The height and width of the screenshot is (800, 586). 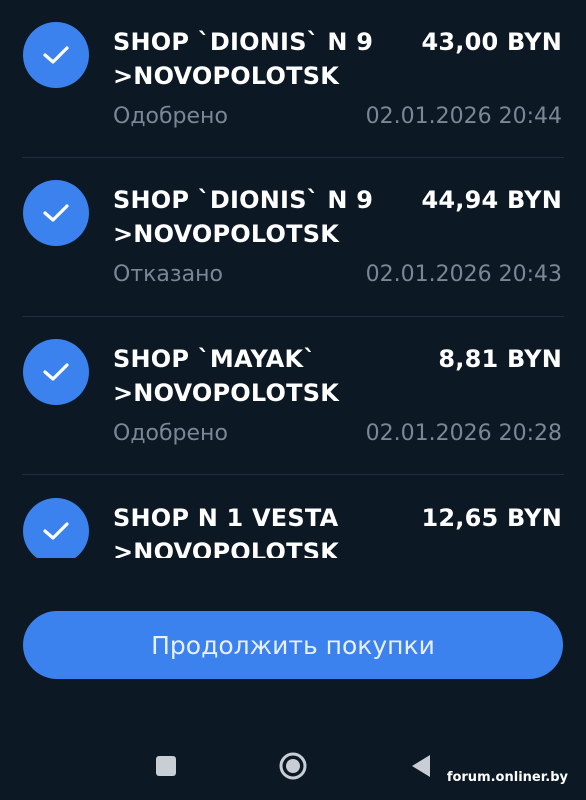 I want to click on home-icon, so click(x=293, y=766).